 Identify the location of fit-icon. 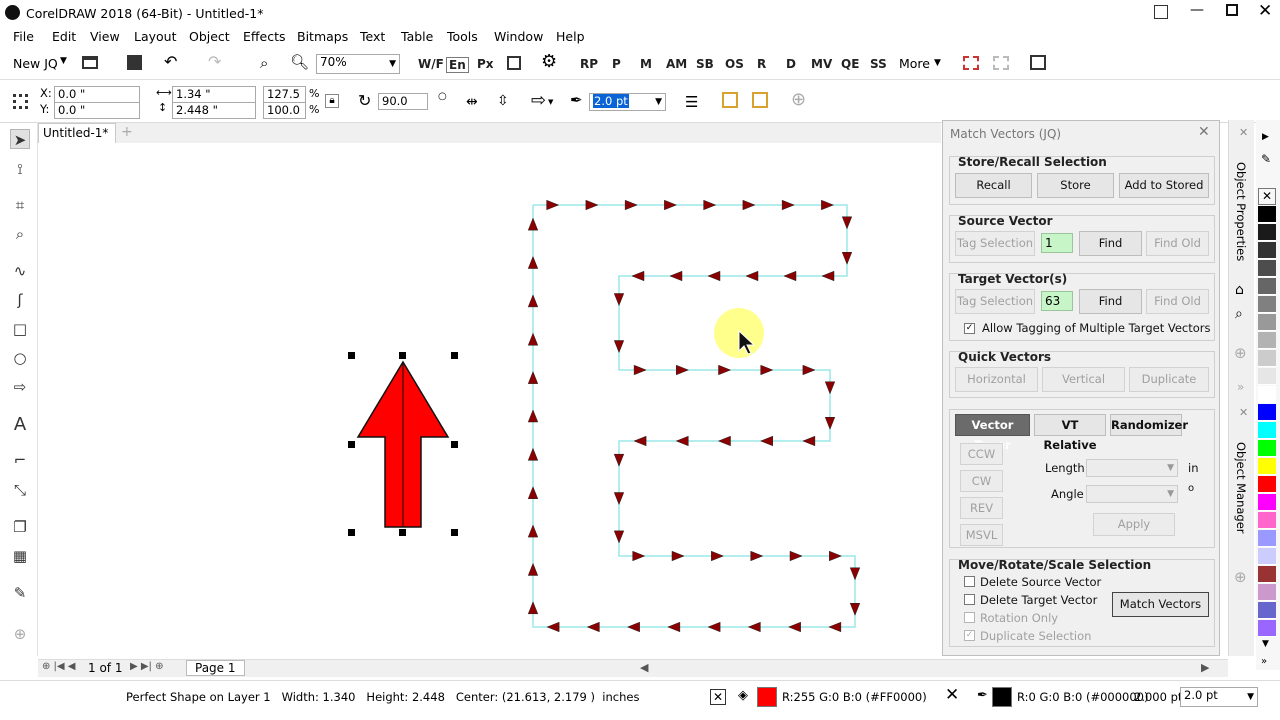
(514, 63).